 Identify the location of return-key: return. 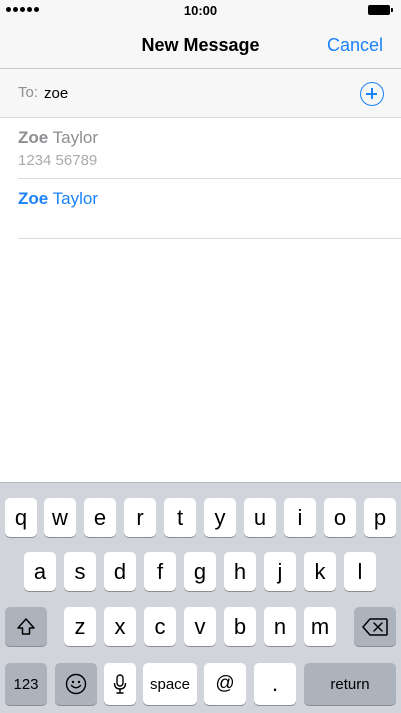
(350, 684).